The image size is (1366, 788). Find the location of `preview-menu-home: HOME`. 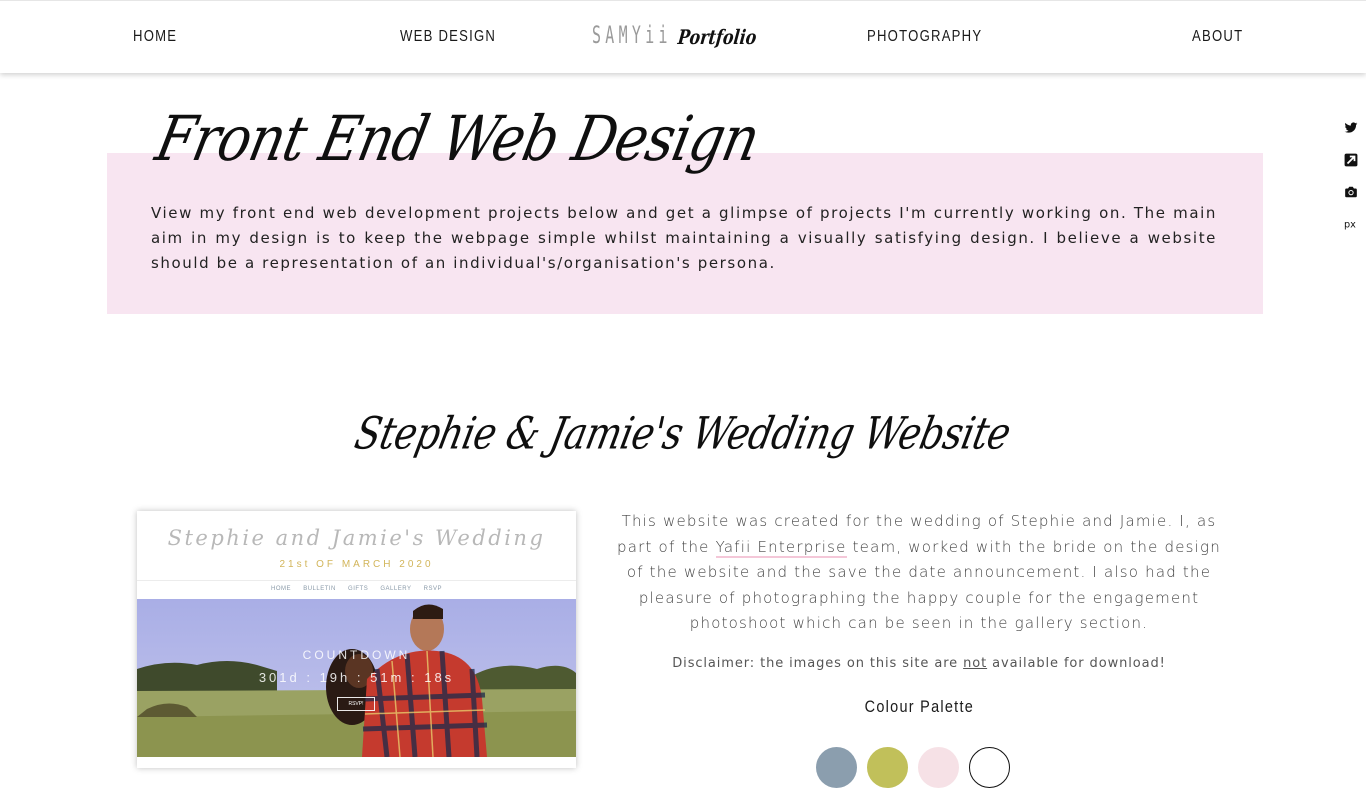

preview-menu-home: HOME is located at coordinates (281, 589).